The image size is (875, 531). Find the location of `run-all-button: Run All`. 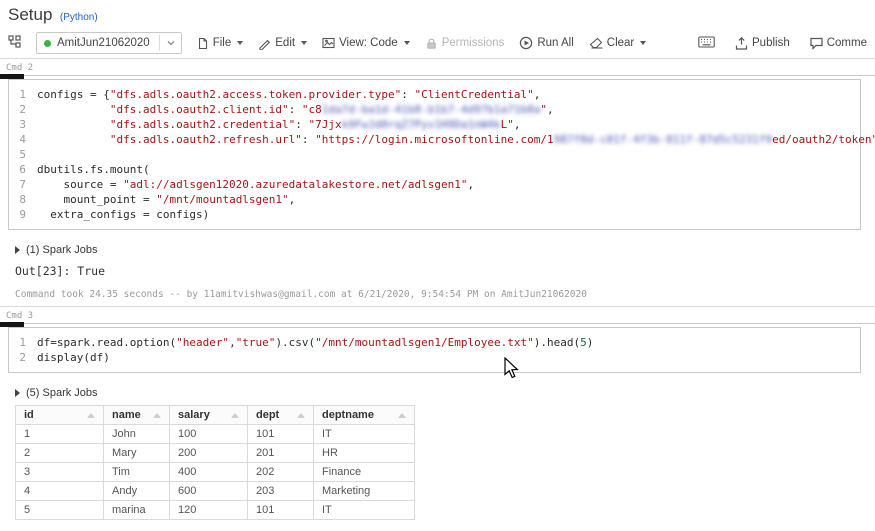

run-all-button: Run All is located at coordinates (546, 43).